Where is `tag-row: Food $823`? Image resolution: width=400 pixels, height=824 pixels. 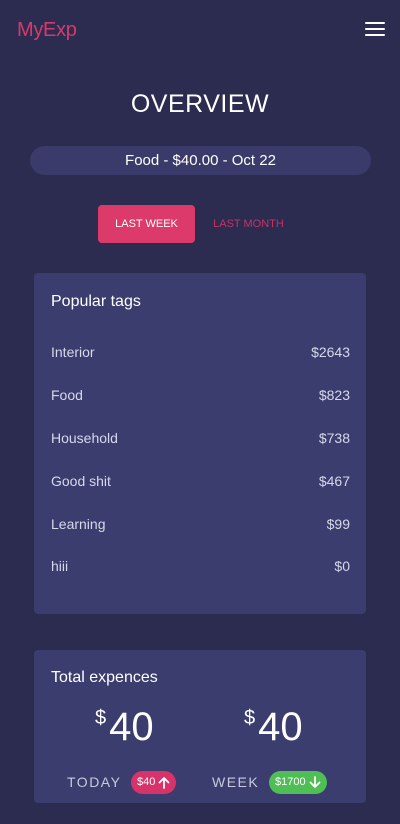 tag-row: Food $823 is located at coordinates (200, 397).